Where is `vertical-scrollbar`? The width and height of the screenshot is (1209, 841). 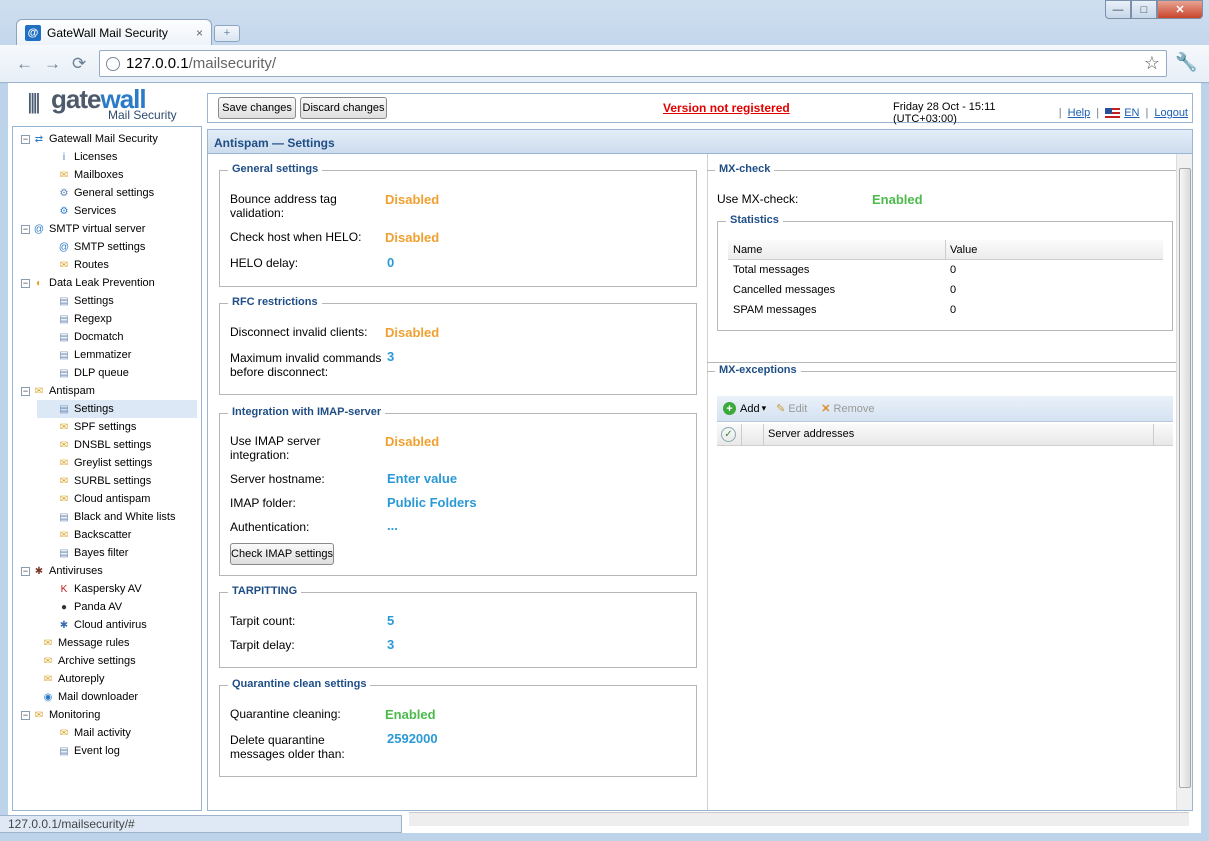 vertical-scrollbar is located at coordinates (1184, 482).